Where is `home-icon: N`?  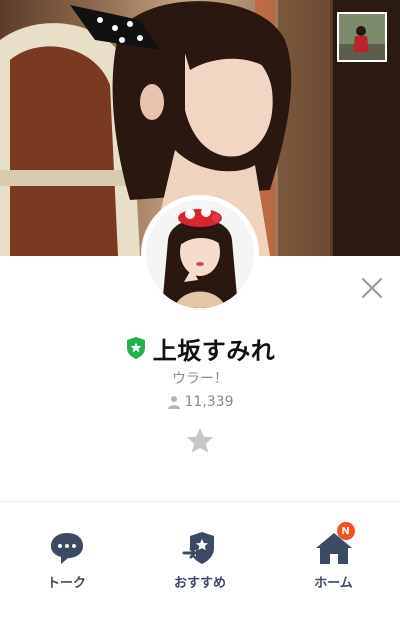
home-icon: N is located at coordinates (334, 544).